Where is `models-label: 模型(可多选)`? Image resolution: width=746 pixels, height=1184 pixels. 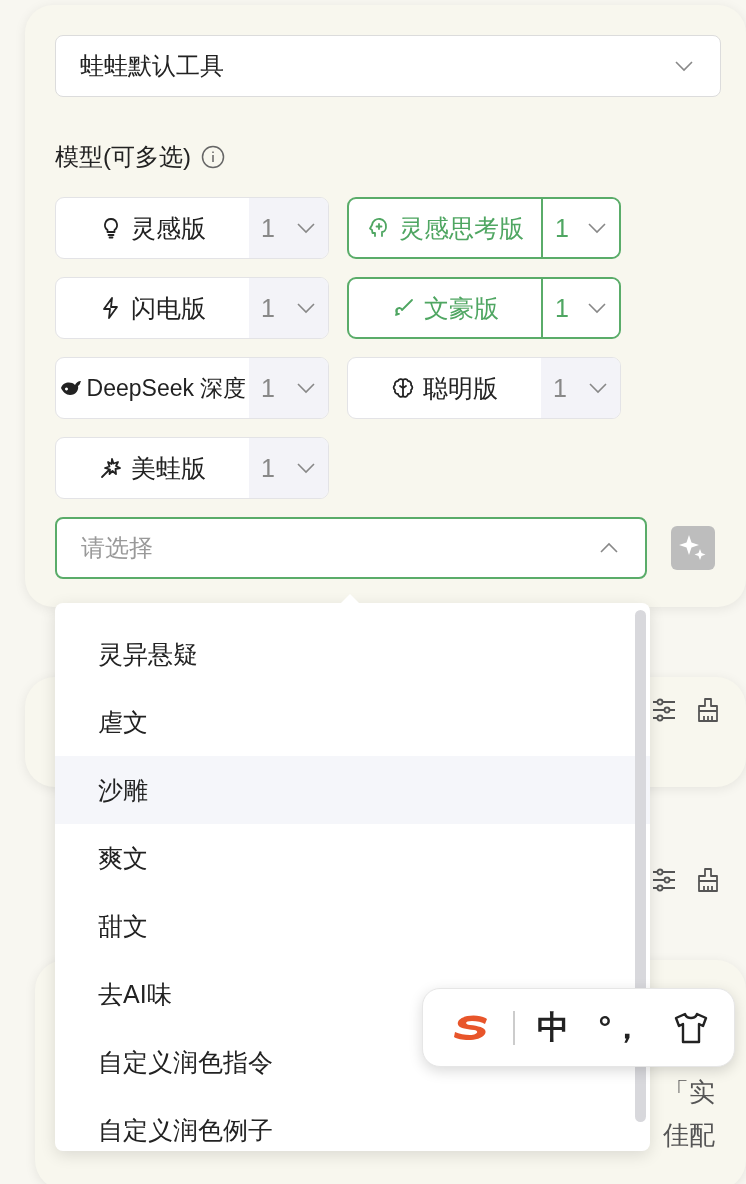 models-label: 模型(可多选) is located at coordinates (123, 157).